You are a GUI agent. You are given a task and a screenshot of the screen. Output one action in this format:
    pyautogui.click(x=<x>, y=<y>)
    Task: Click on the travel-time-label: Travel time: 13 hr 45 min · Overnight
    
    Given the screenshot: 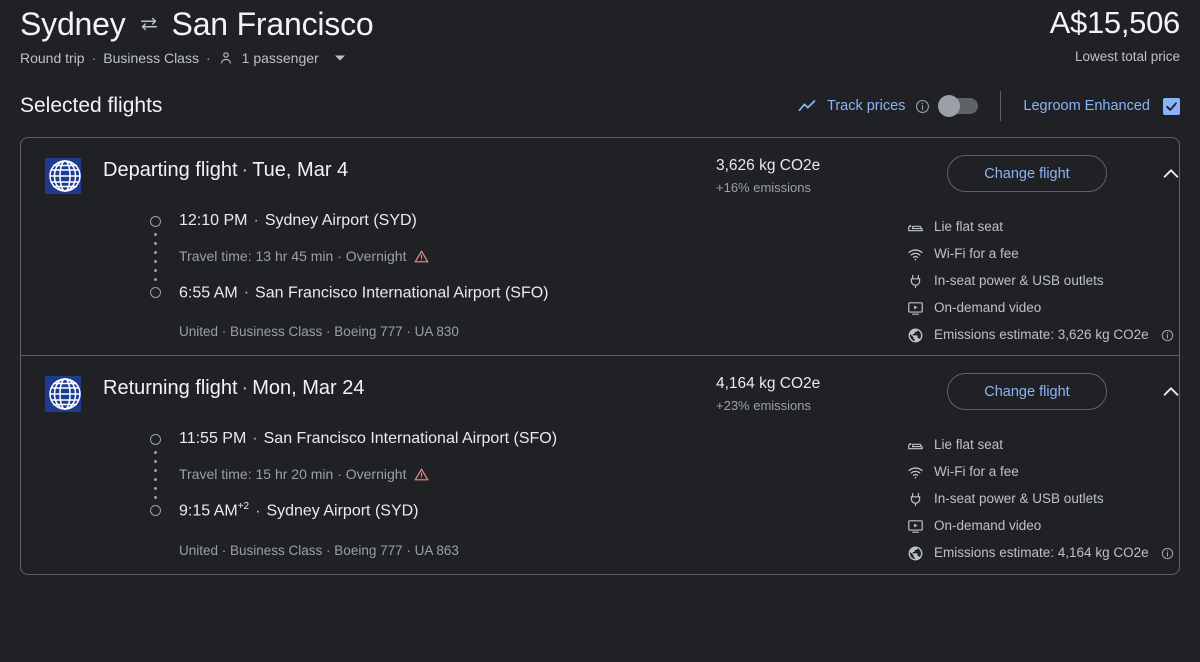 What is the action you would take?
    pyautogui.click(x=293, y=256)
    